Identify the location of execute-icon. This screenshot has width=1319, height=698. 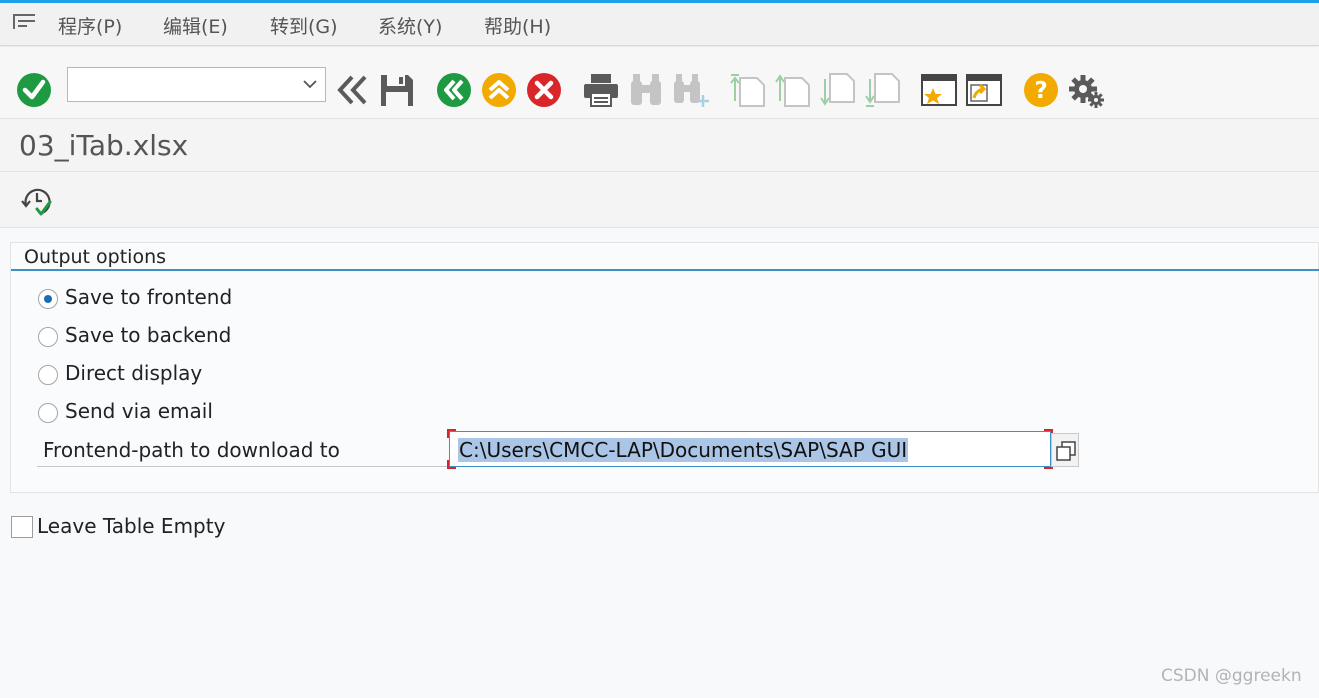
(37, 201).